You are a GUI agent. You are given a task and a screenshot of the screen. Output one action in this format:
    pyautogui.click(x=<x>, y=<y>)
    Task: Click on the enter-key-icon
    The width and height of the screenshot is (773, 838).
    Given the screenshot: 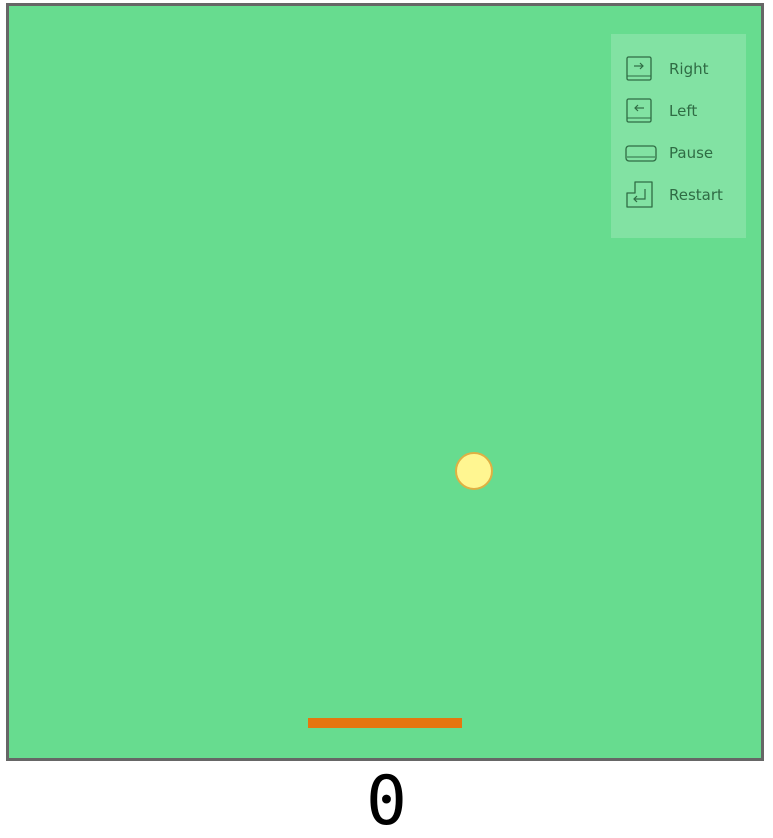 What is the action you would take?
    pyautogui.click(x=642, y=195)
    